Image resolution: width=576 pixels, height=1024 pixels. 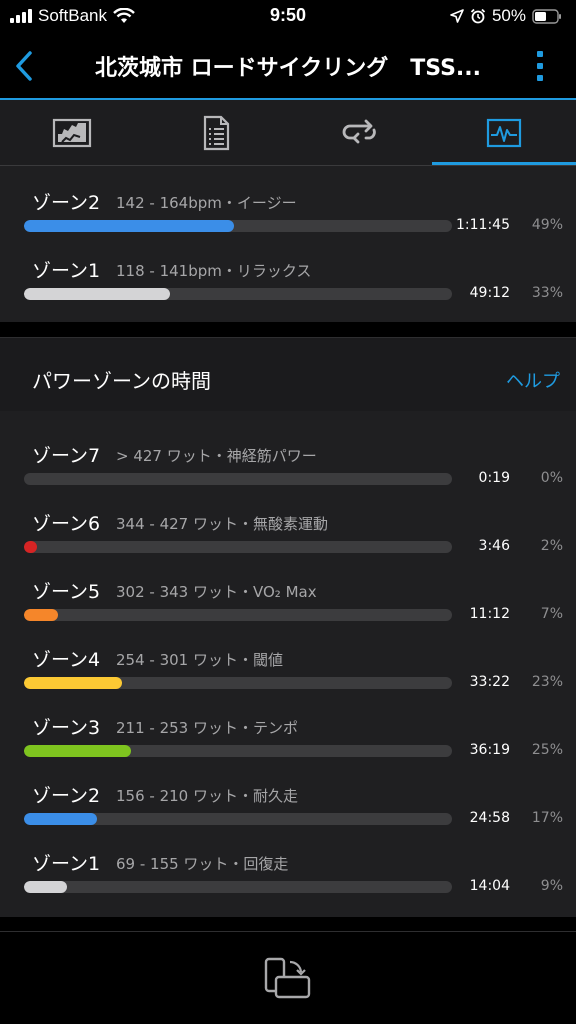 What do you see at coordinates (547, 818) in the screenshot?
I see `zone-percent: 17%` at bounding box center [547, 818].